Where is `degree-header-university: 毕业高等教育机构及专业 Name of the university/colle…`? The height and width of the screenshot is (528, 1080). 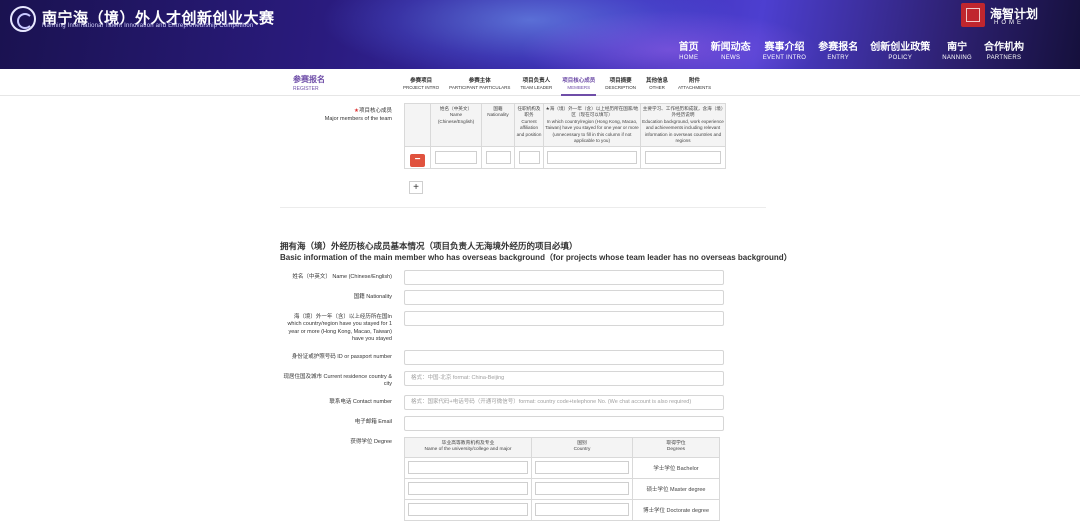
degree-header-university: 毕业高等教育机构及专业 Name of the university/colle… is located at coordinates (468, 447).